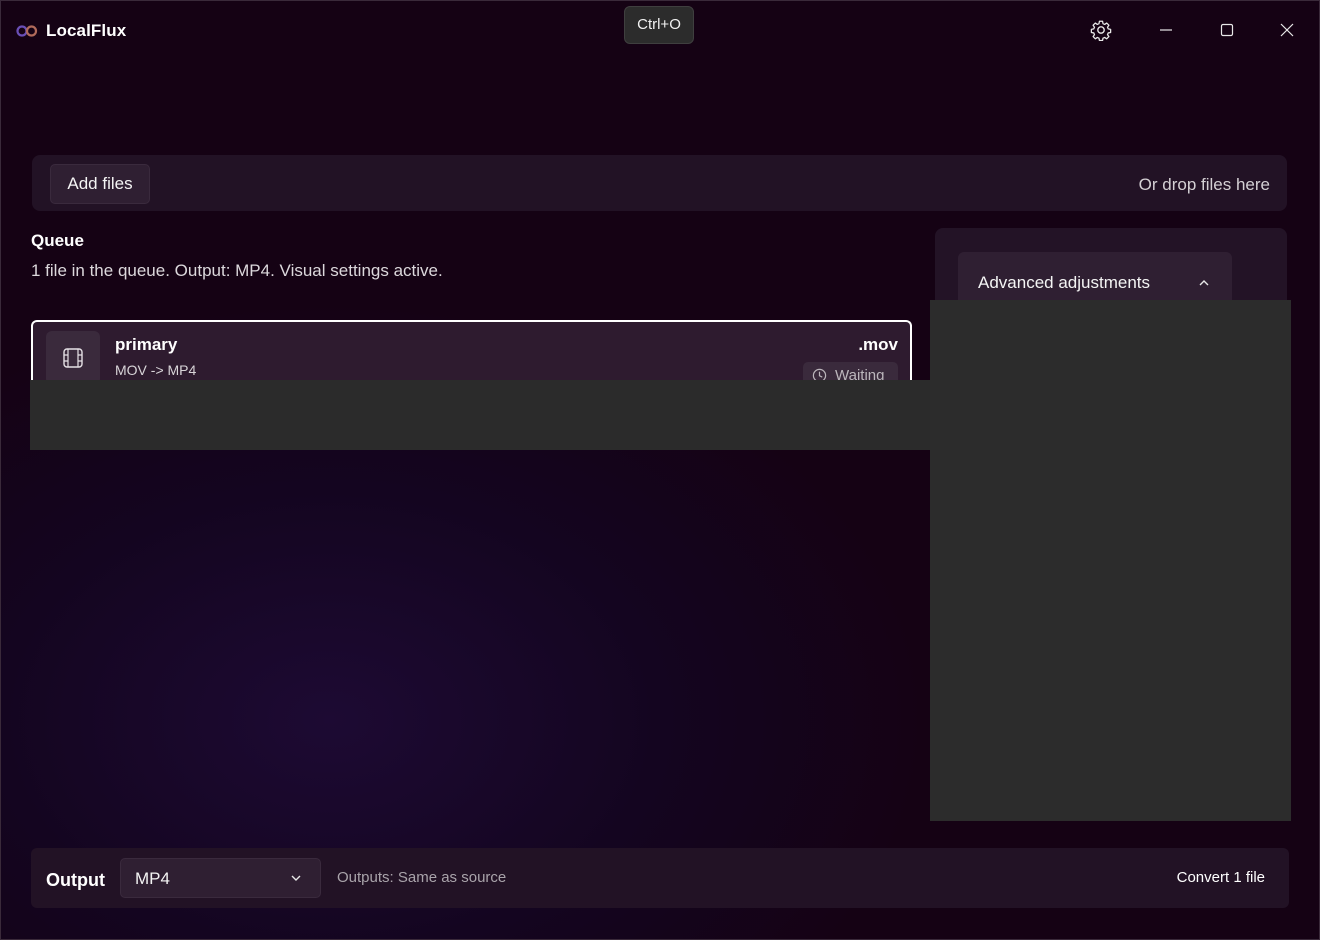 The width and height of the screenshot is (1320, 940). Describe the element at coordinates (57, 240) in the screenshot. I see `queue-title: Queue` at that location.